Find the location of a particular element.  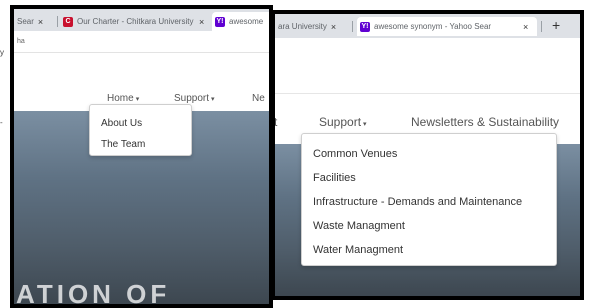

browser-tab-active: Y! awesome synonym - Yahoo Sear × is located at coordinates (447, 26).